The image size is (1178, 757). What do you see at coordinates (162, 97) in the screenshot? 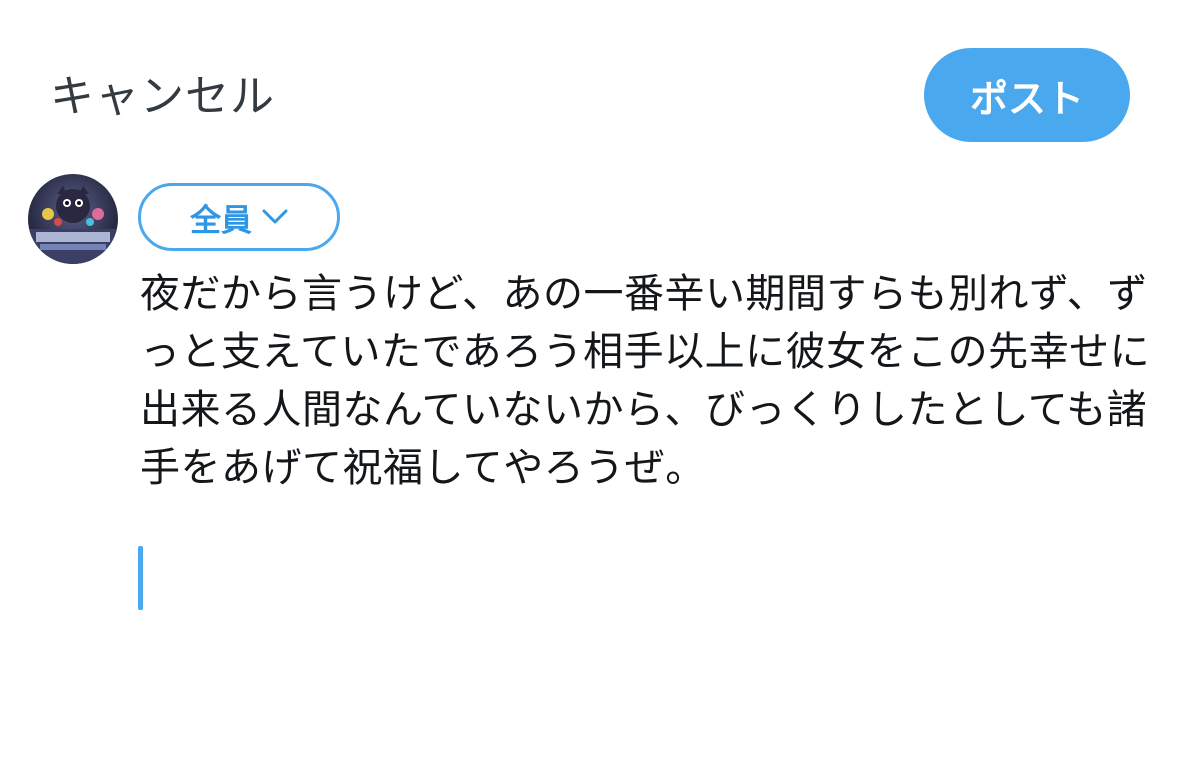
I see `cancel-button: キャンセル` at bounding box center [162, 97].